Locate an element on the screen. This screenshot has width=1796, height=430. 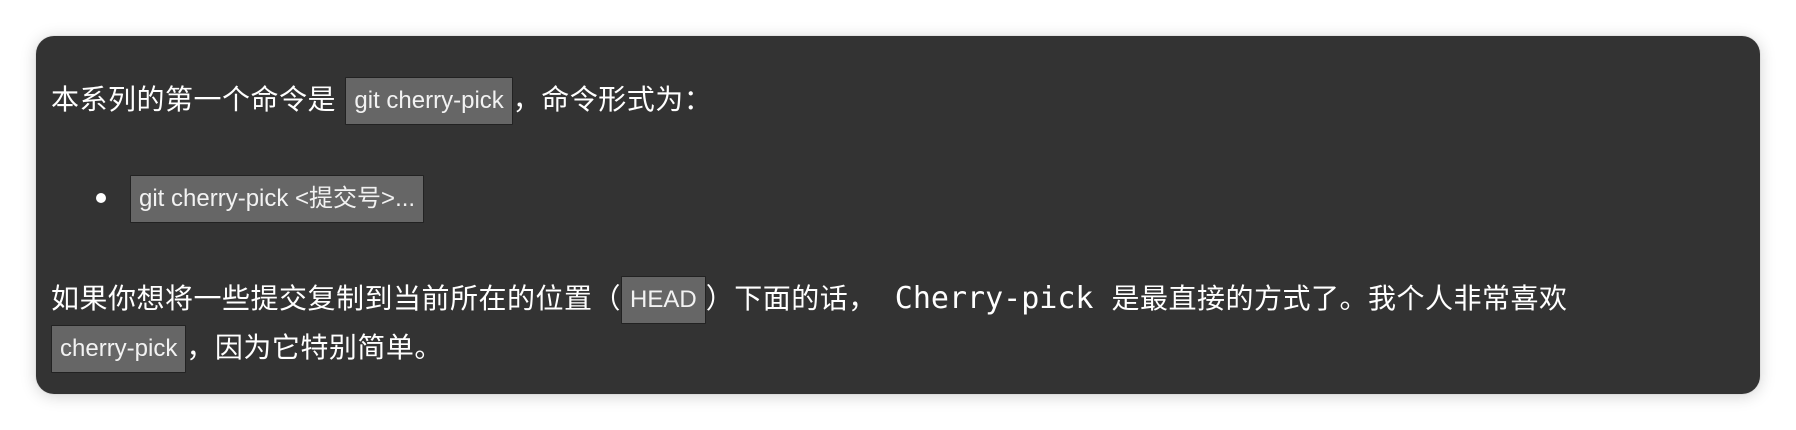
explanation-text-end: 是最直接的方式了。我个人非常喜欢 is located at coordinates (1339, 298).